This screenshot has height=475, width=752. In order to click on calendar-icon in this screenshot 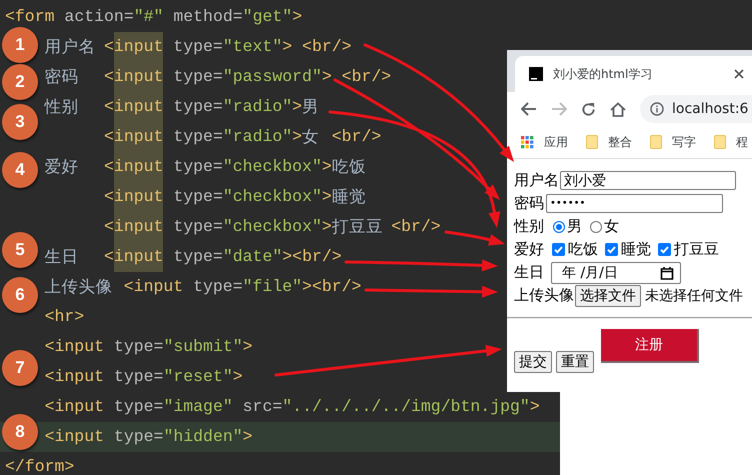, I will do `click(667, 273)`.